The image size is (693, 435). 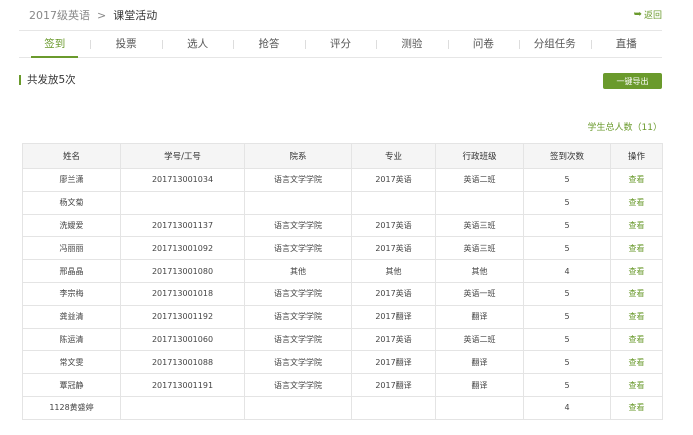 I want to click on column-header: 专业, so click(x=393, y=156).